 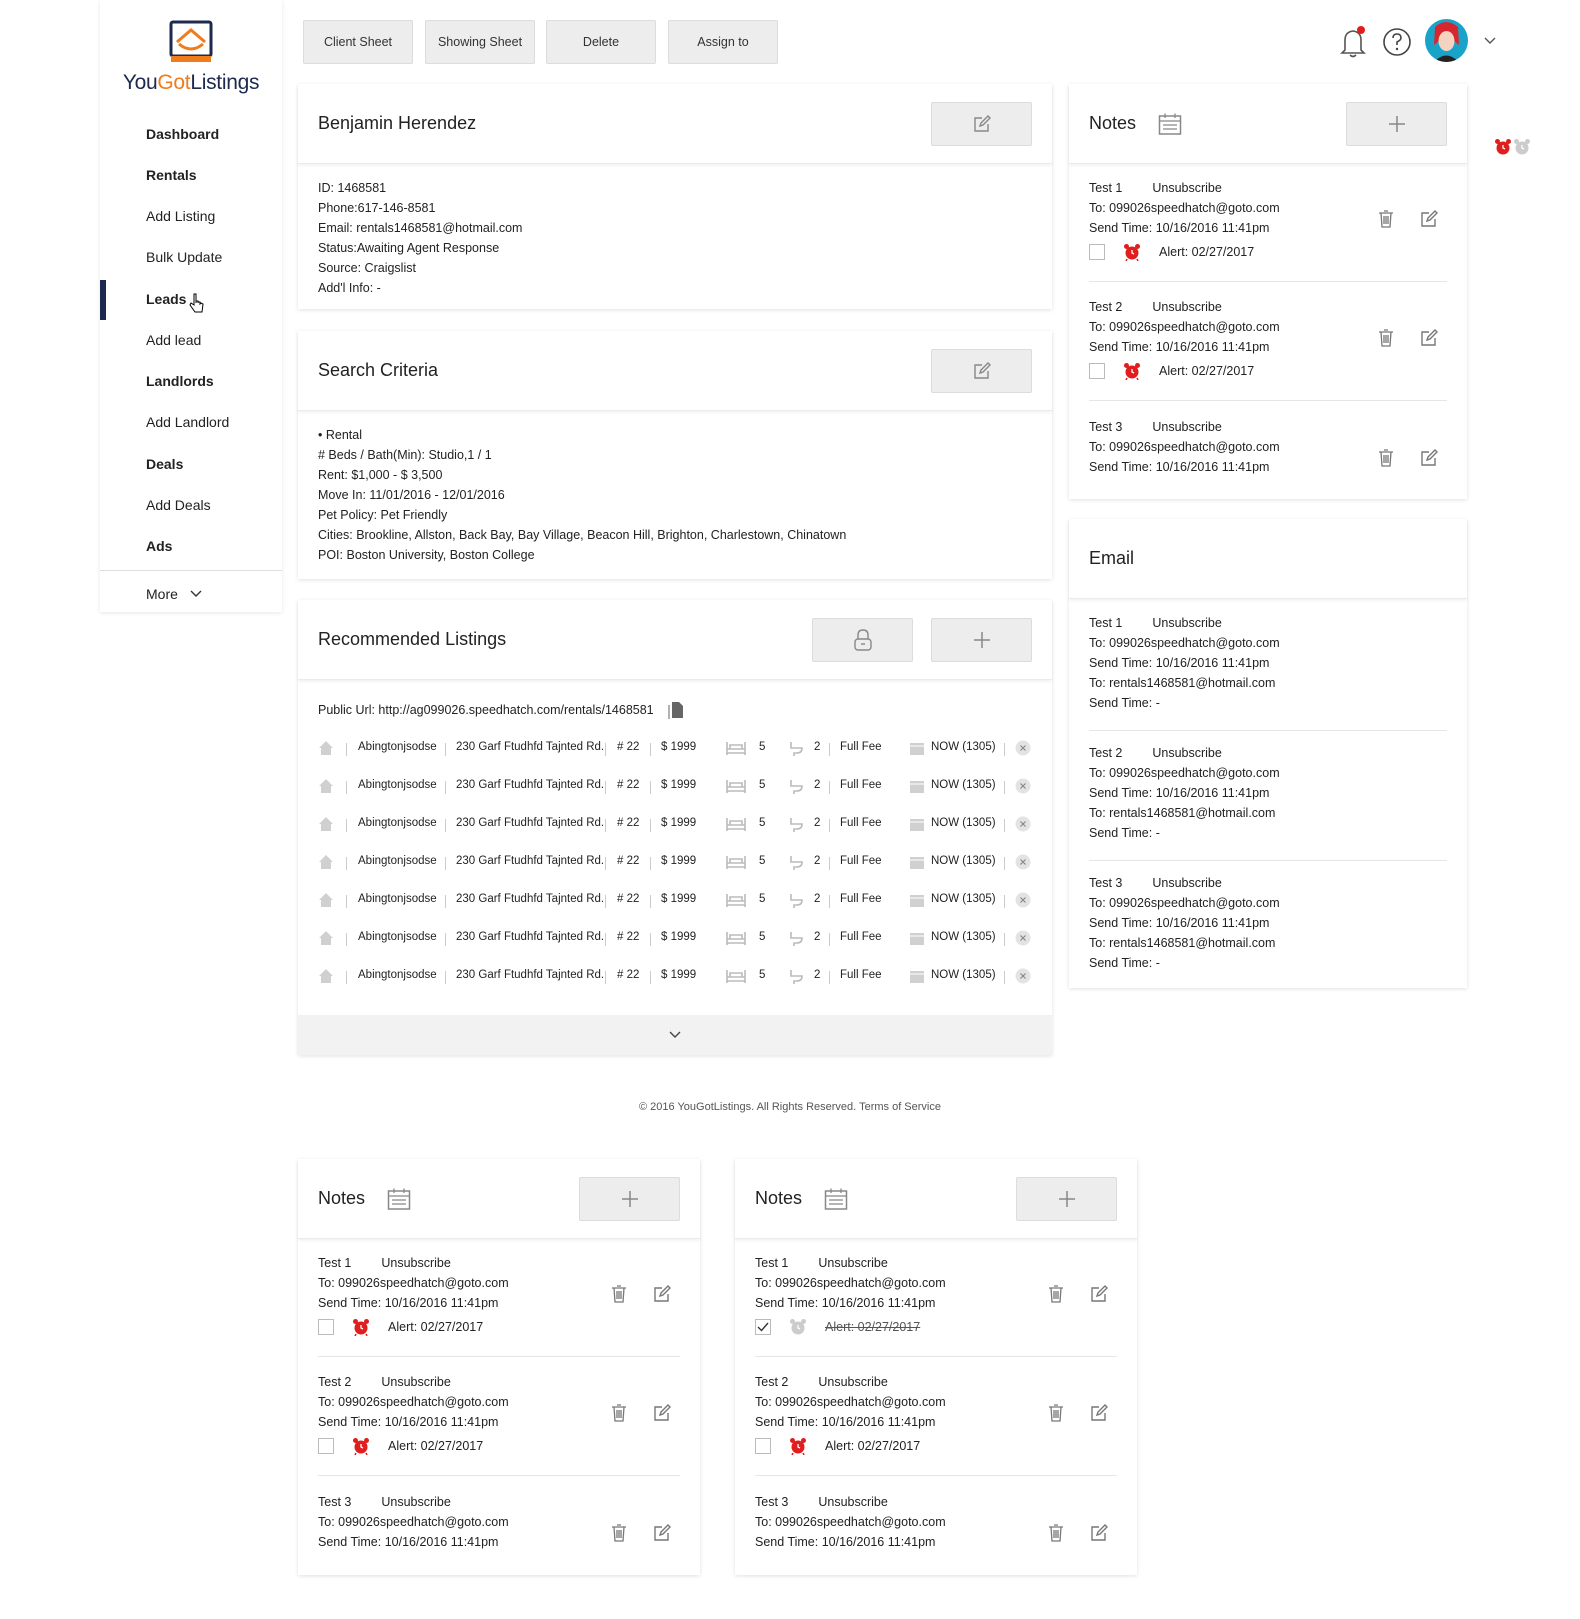 What do you see at coordinates (164, 464) in the screenshot?
I see `sidebar-item-deals: Deals` at bounding box center [164, 464].